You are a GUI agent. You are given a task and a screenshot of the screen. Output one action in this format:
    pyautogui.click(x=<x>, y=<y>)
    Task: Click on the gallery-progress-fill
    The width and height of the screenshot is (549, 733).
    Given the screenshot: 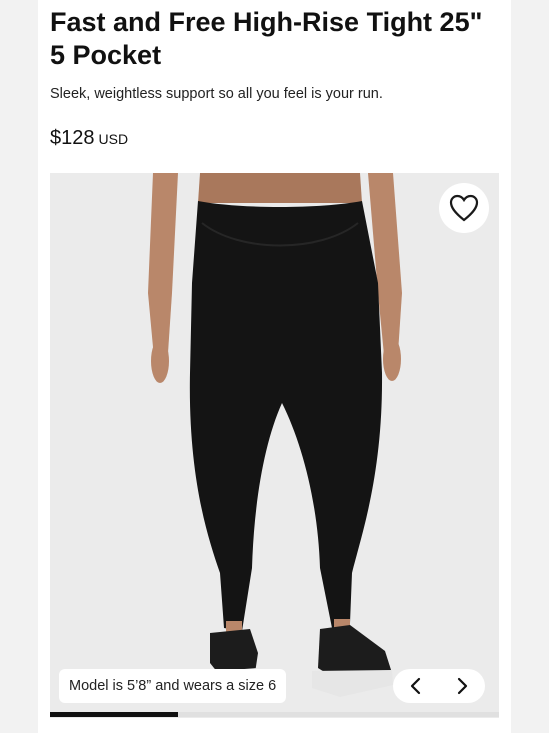 What is the action you would take?
    pyautogui.click(x=114, y=714)
    